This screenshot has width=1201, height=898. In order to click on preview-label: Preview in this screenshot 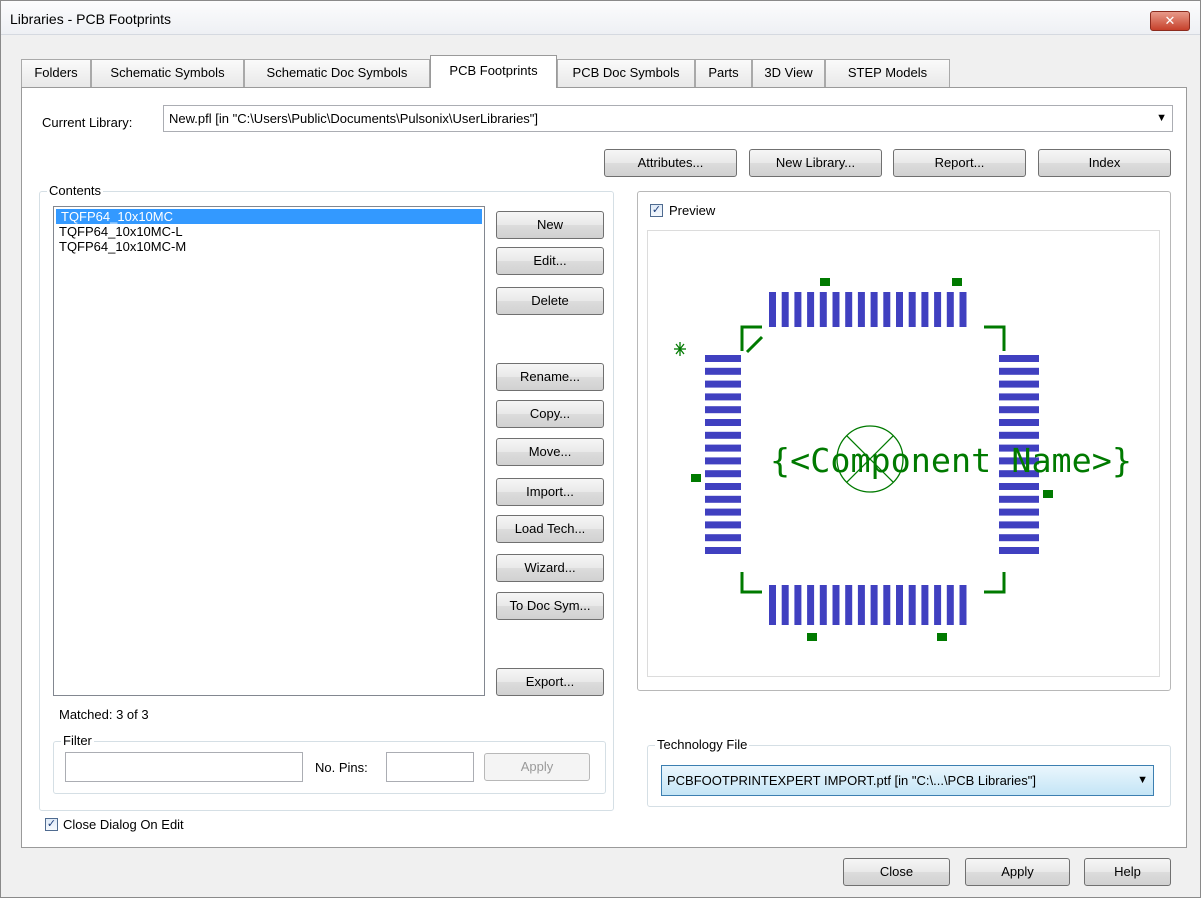, I will do `click(692, 210)`.